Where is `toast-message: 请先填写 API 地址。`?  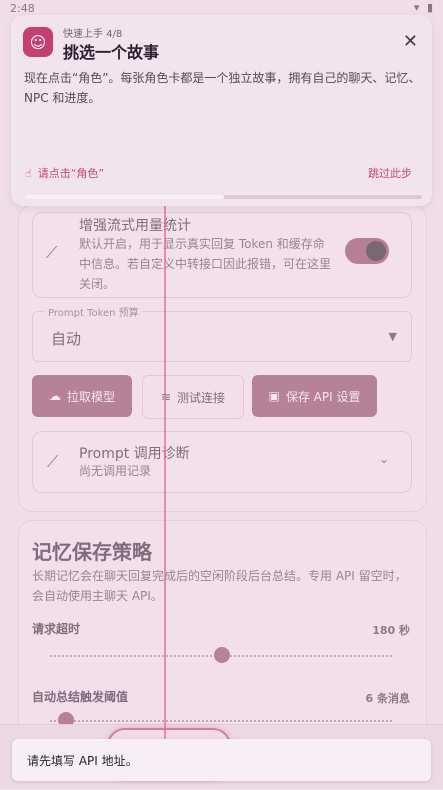 toast-message: 请先填写 API 地址。 is located at coordinates (82, 761).